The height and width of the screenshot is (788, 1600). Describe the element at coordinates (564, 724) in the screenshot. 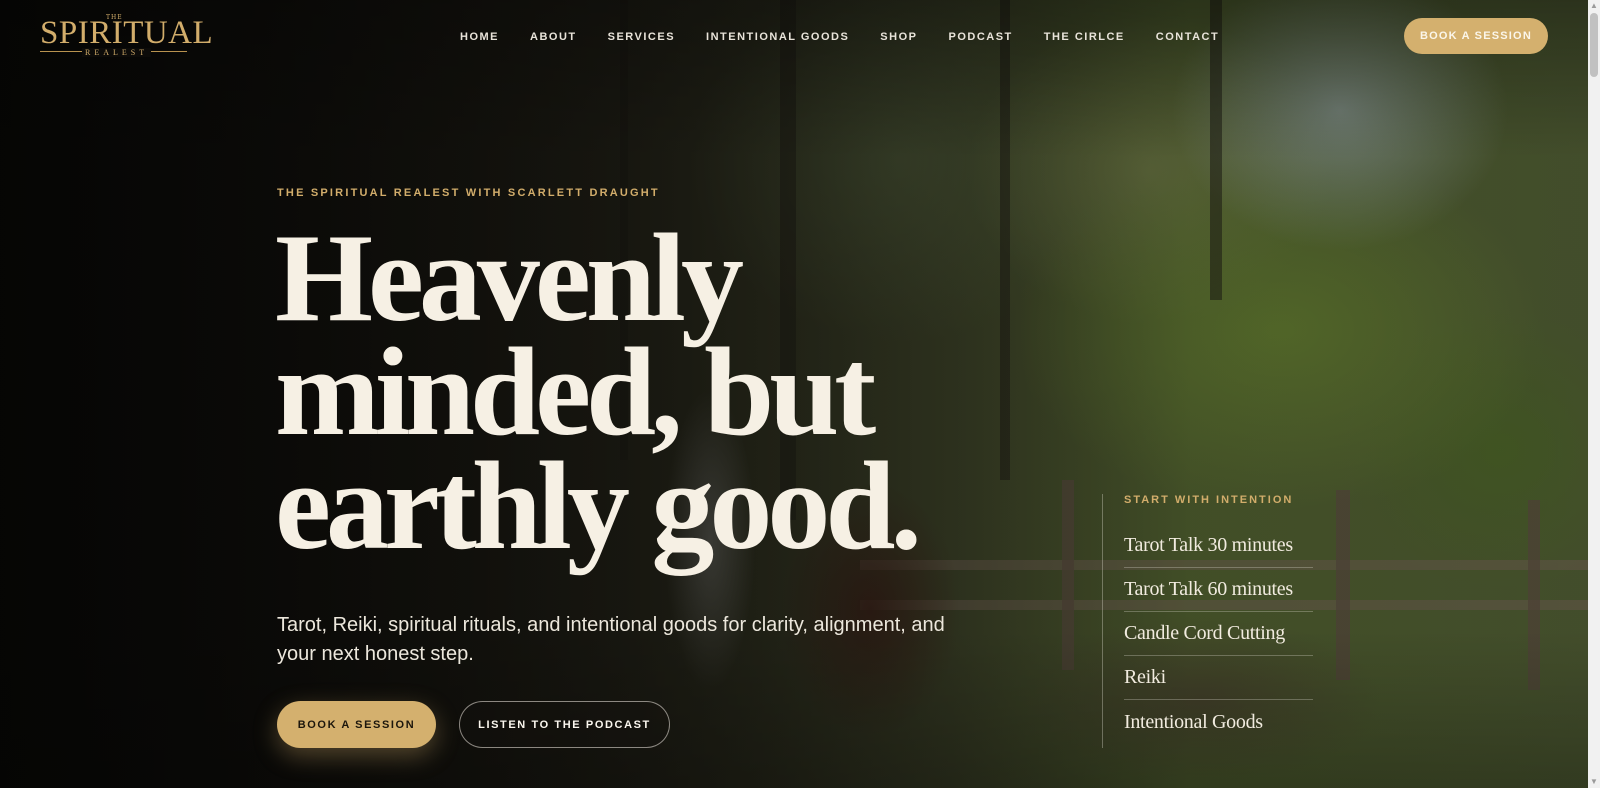

I see `listen-podcast-button: LISTEN TO THE PODCAST` at that location.